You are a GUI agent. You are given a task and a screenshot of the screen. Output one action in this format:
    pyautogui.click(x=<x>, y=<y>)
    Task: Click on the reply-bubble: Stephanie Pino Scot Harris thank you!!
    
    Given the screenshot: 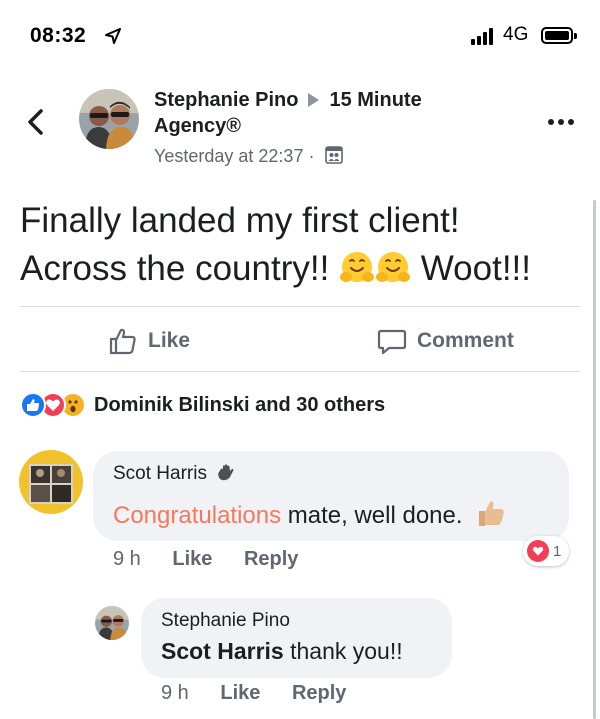 What is the action you would take?
    pyautogui.click(x=296, y=638)
    